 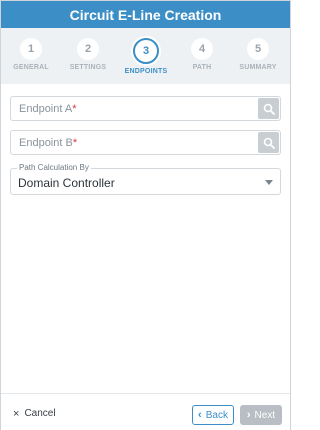 I want to click on step-endpoints: 3 ENDPOINTS, so click(x=146, y=56).